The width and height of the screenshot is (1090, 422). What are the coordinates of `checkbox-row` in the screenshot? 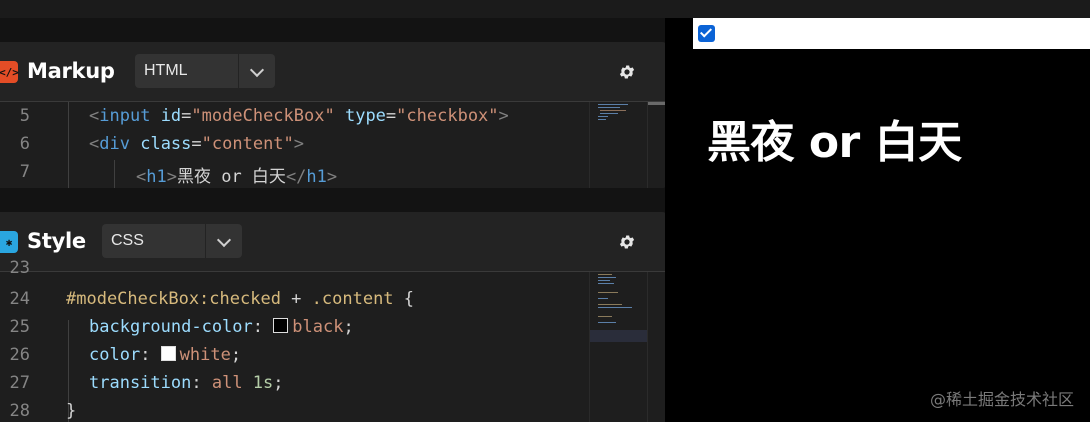 It's located at (891, 33).